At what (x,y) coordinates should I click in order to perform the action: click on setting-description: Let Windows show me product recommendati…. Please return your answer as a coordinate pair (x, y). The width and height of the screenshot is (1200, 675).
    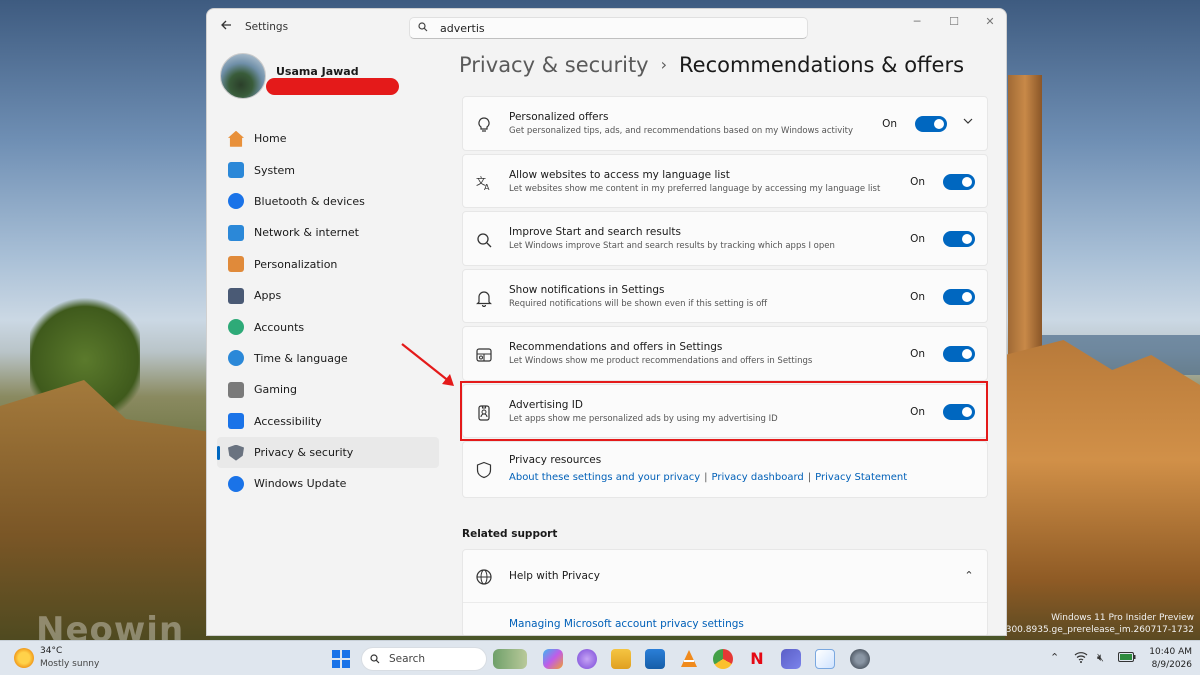
    Looking at the image, I should click on (661, 361).